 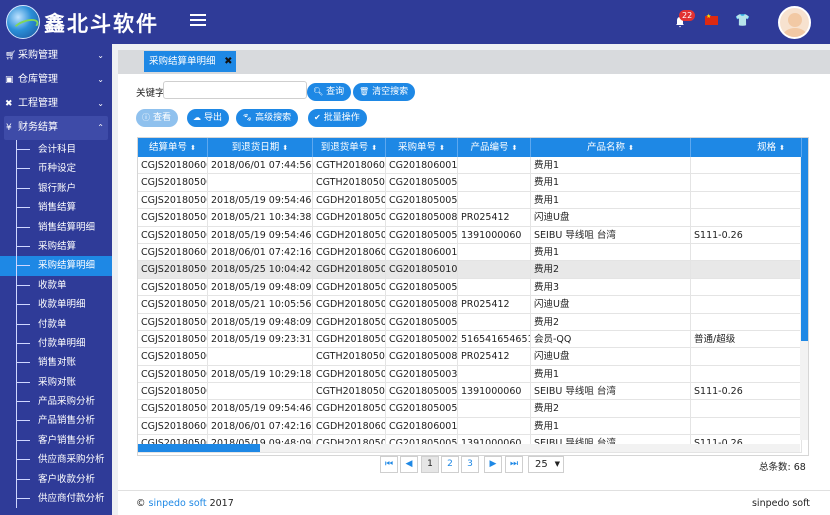 I want to click on column-header: 产品编号 ⬍, so click(x=494, y=147).